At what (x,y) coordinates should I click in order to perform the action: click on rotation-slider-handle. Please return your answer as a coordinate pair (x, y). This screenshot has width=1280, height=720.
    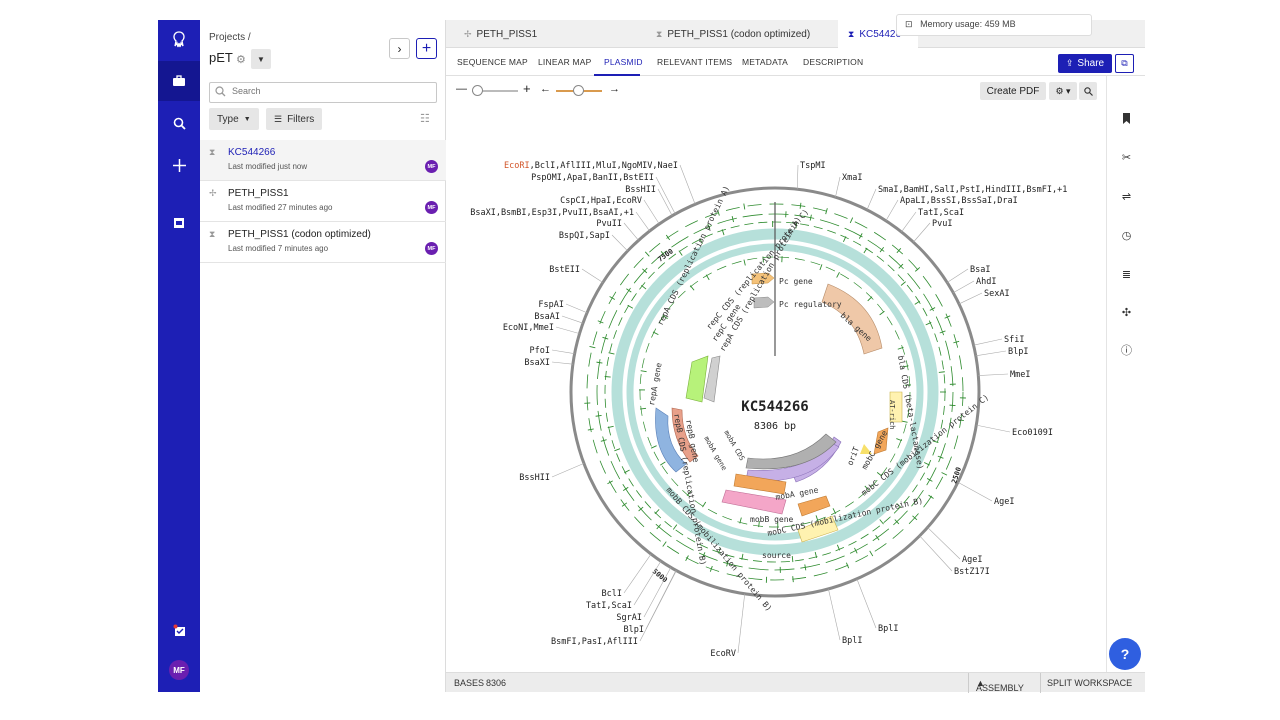
    Looking at the image, I should click on (578, 90).